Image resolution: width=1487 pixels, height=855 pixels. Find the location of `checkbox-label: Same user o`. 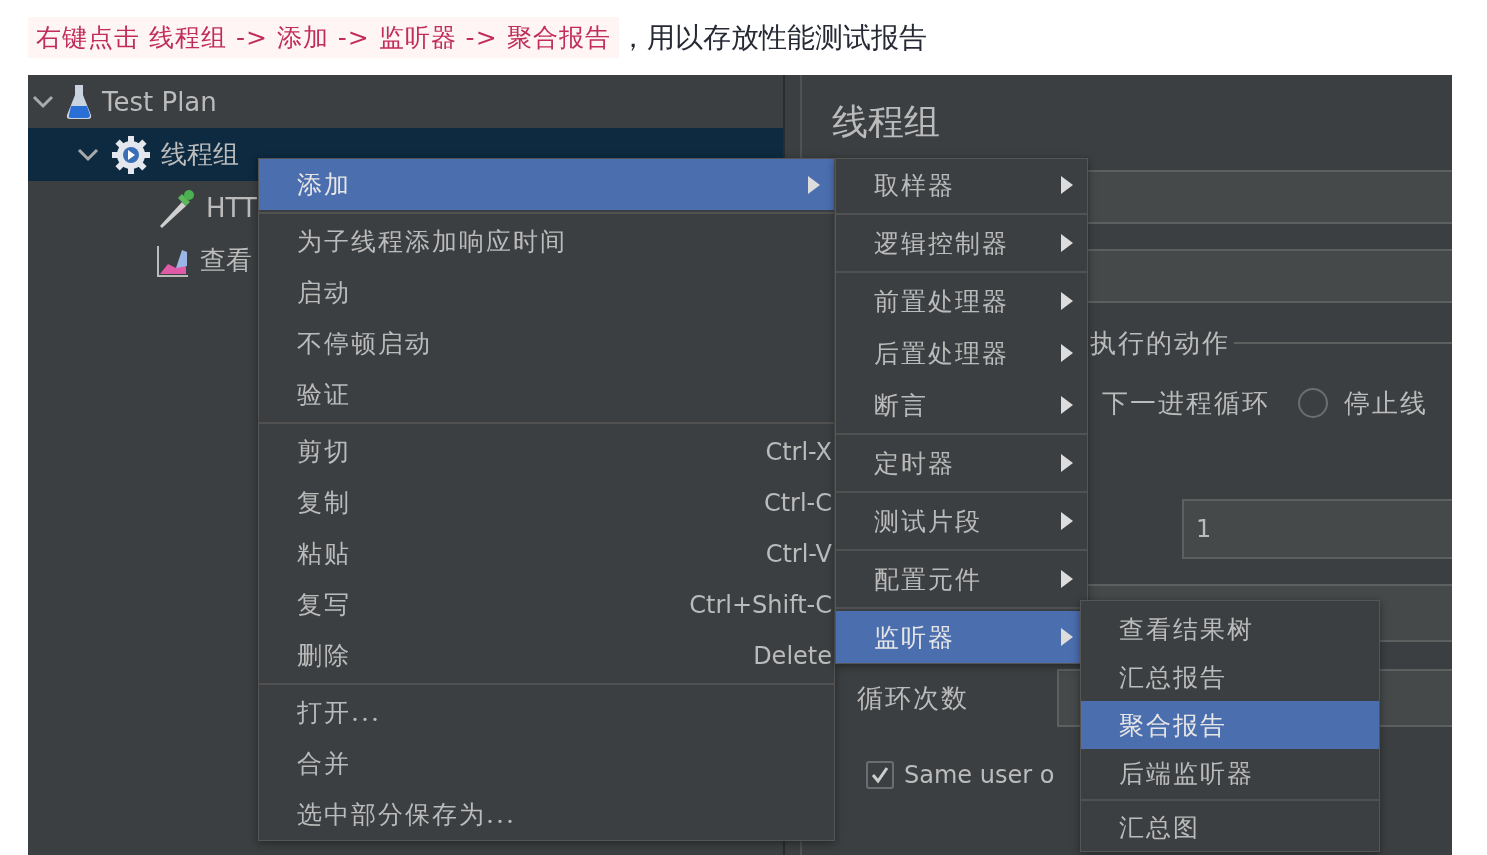

checkbox-label: Same user o is located at coordinates (979, 775).